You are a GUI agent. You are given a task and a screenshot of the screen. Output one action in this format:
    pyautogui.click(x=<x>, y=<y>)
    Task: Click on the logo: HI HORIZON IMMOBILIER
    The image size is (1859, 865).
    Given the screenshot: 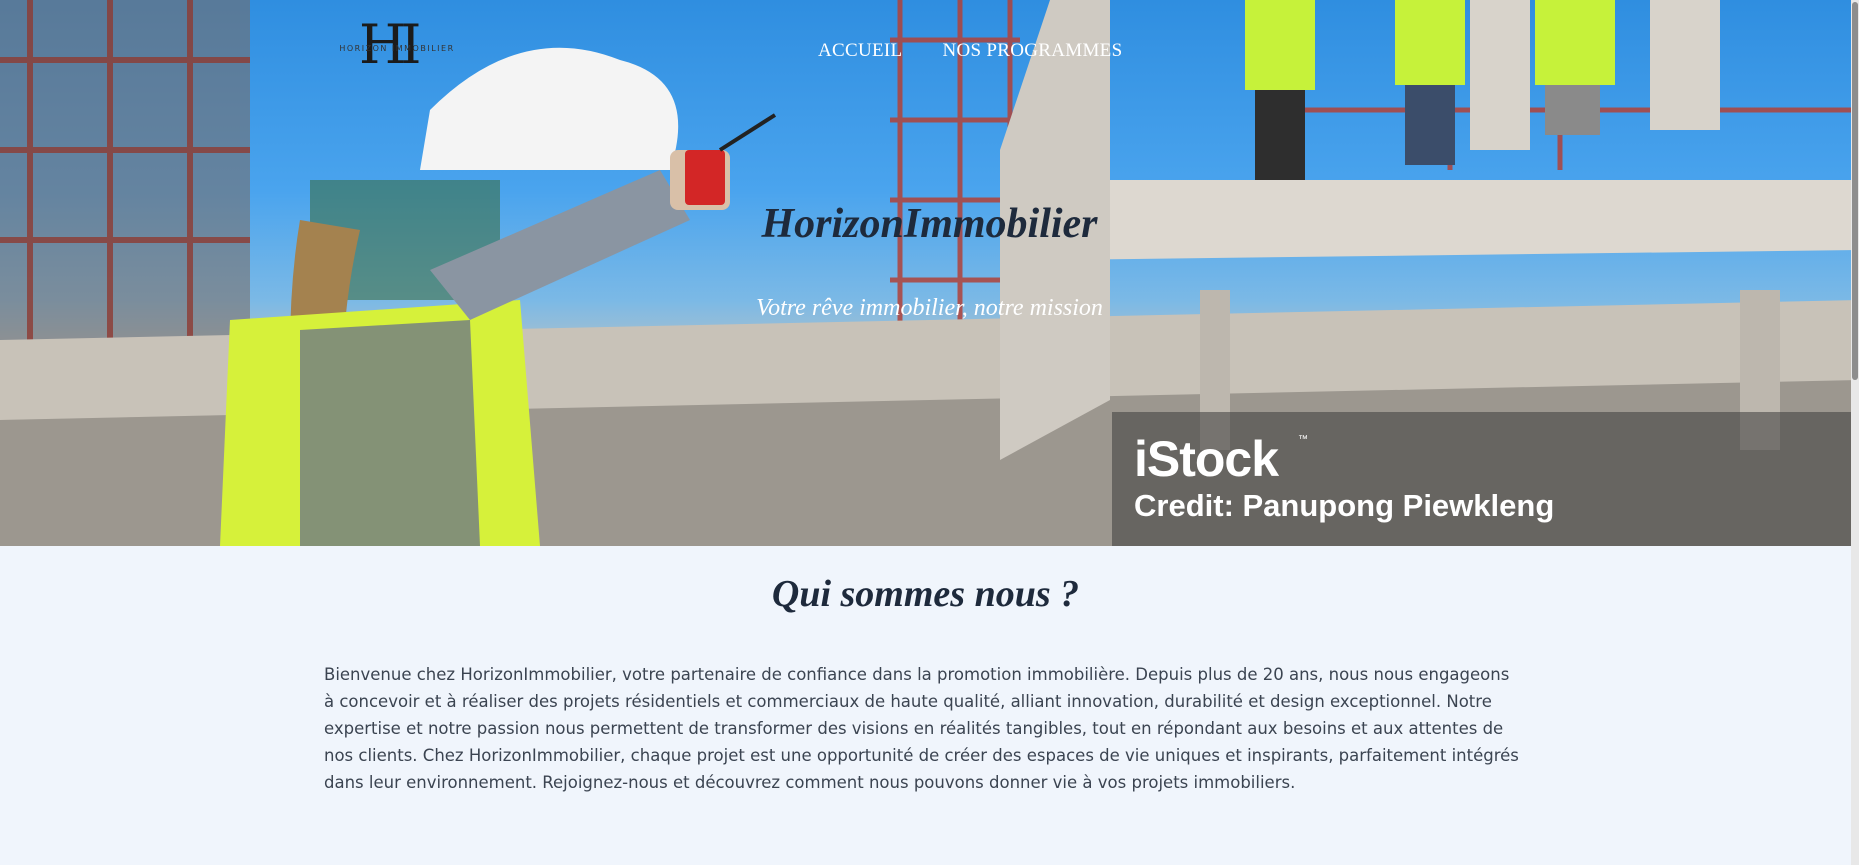 What is the action you would take?
    pyautogui.click(x=395, y=46)
    